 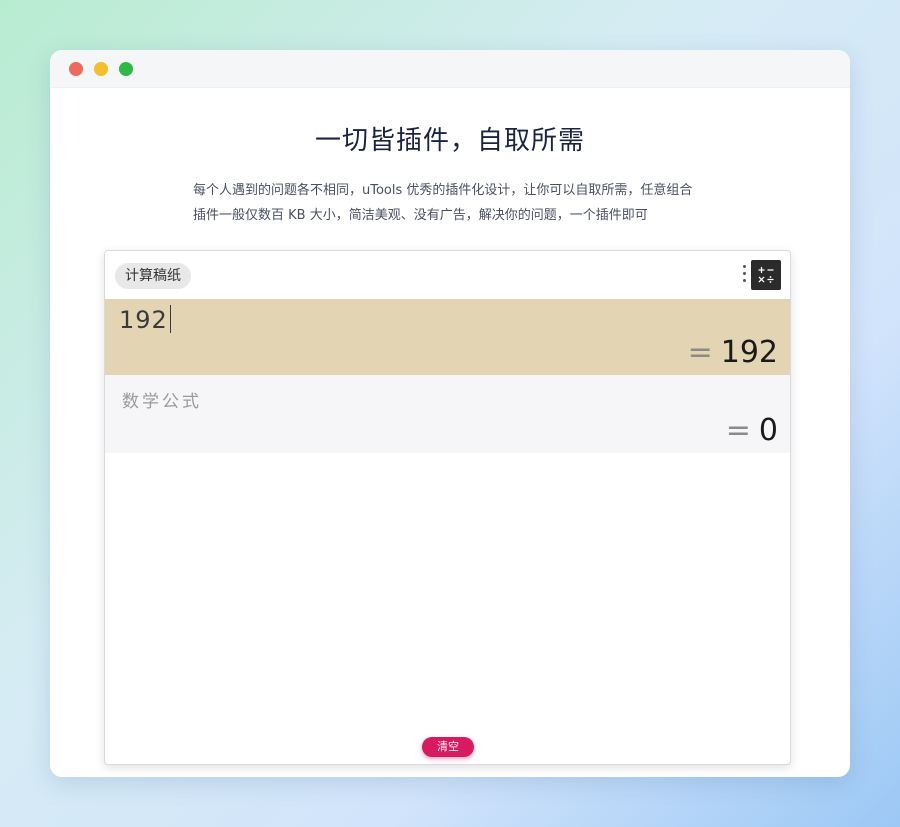 What do you see at coordinates (447, 337) in the screenshot?
I see `calc-row-active: 192 = 192` at bounding box center [447, 337].